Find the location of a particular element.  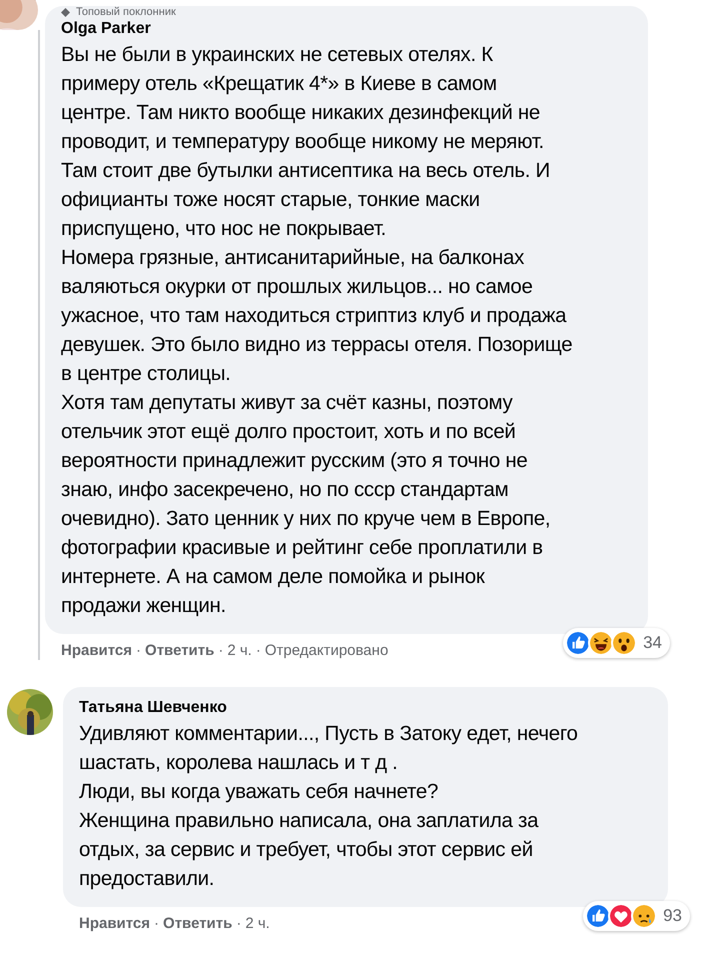

author-name: Татьяна Шевченко is located at coordinates (365, 707).